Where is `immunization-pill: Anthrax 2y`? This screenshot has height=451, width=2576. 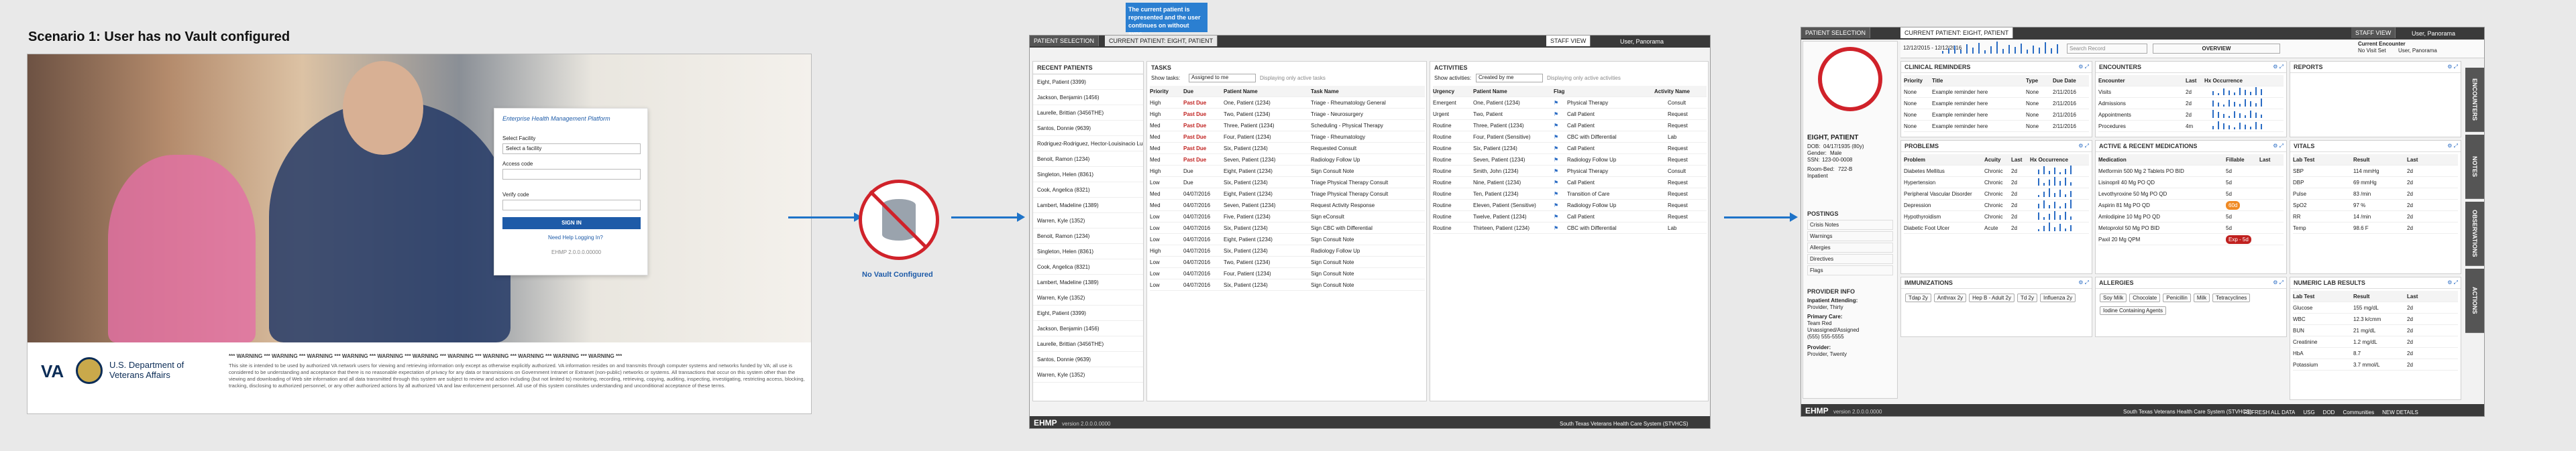 immunization-pill: Anthrax 2y is located at coordinates (1950, 298).